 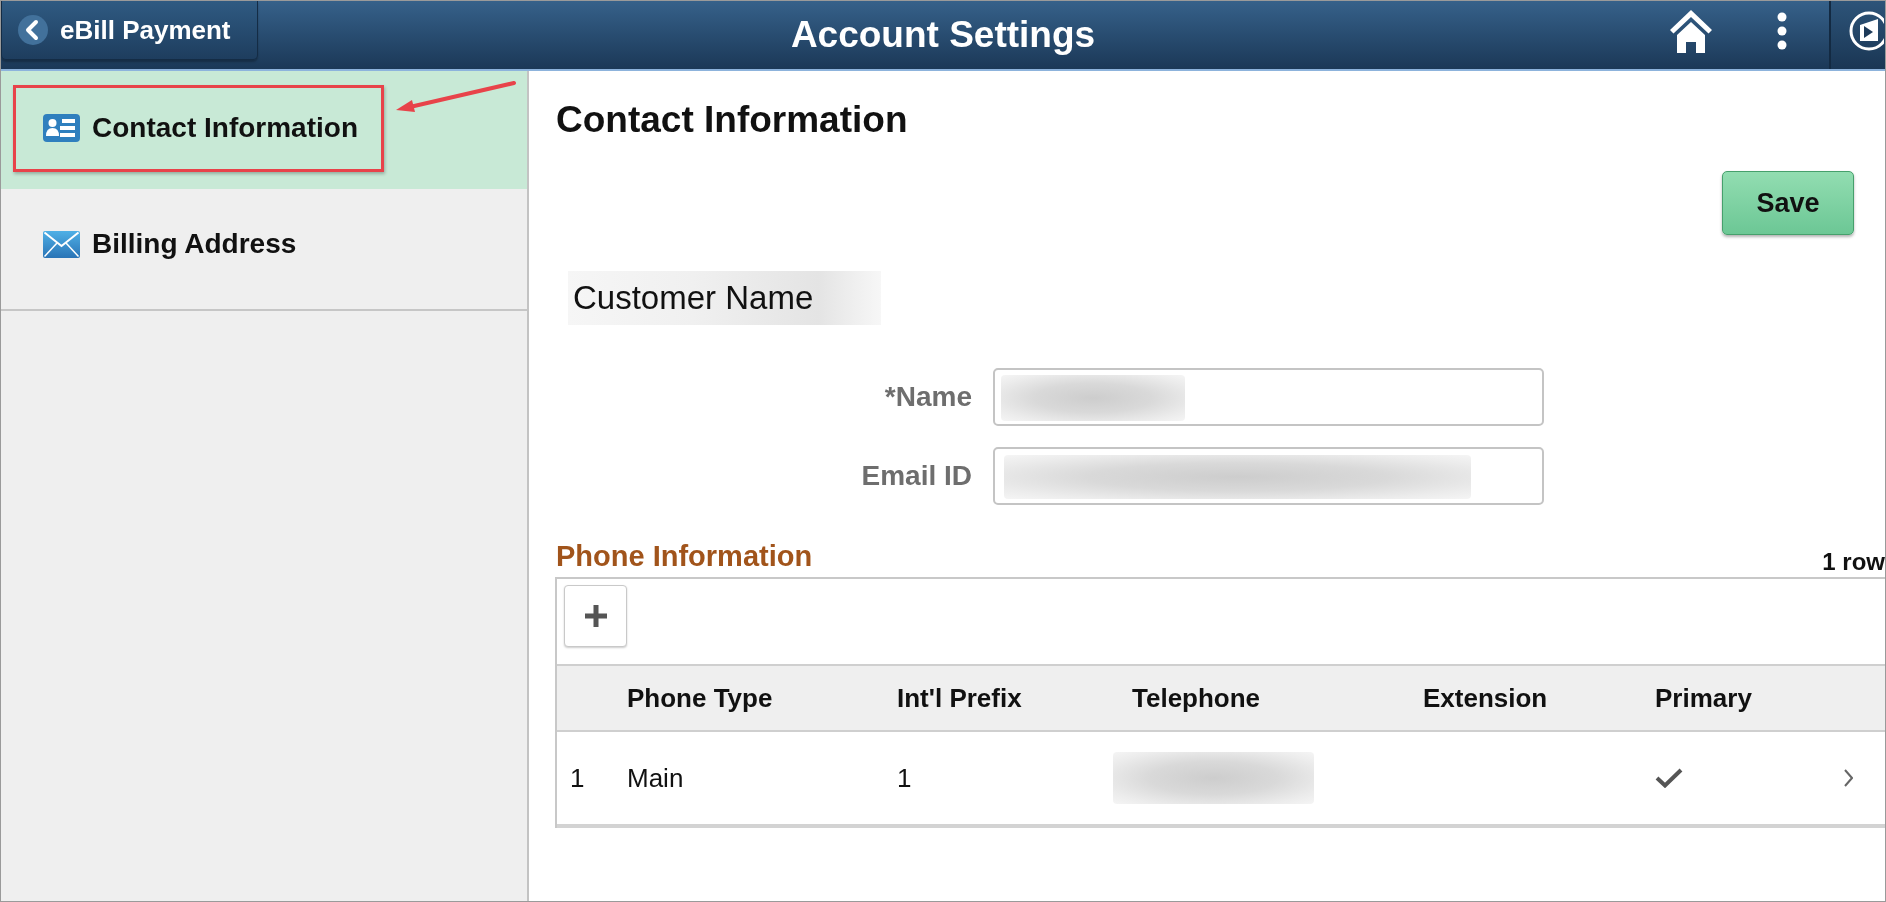 I want to click on back-icon, so click(x=33, y=30).